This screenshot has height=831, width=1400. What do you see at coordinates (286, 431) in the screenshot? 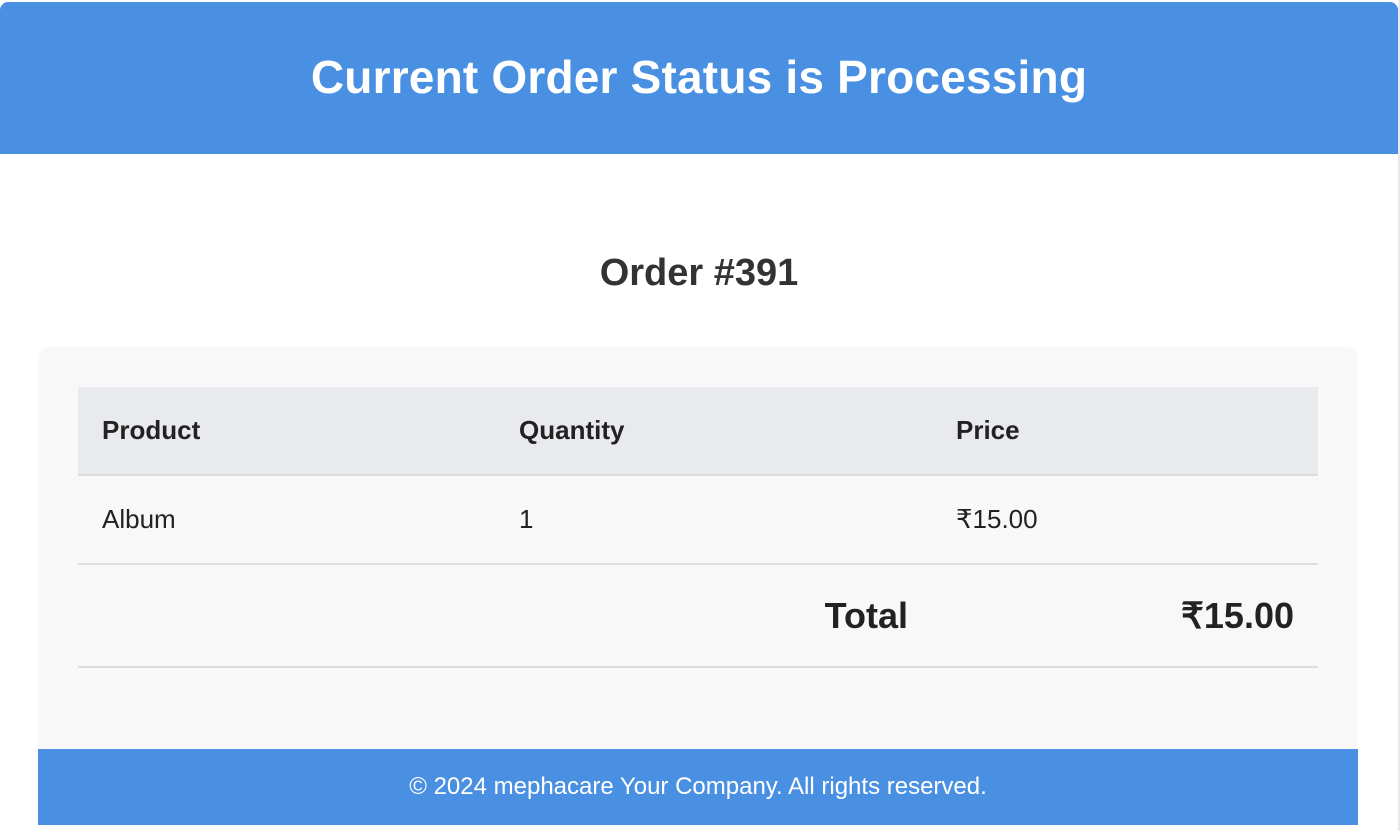
I see `column-header-product: Product` at bounding box center [286, 431].